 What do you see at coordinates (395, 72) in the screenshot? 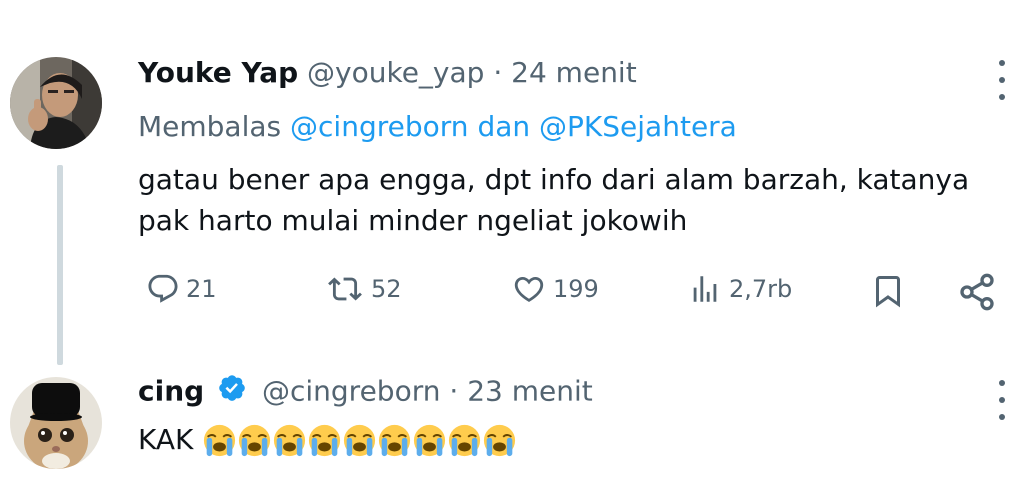
I see `user-handle: @youke_yap` at bounding box center [395, 72].